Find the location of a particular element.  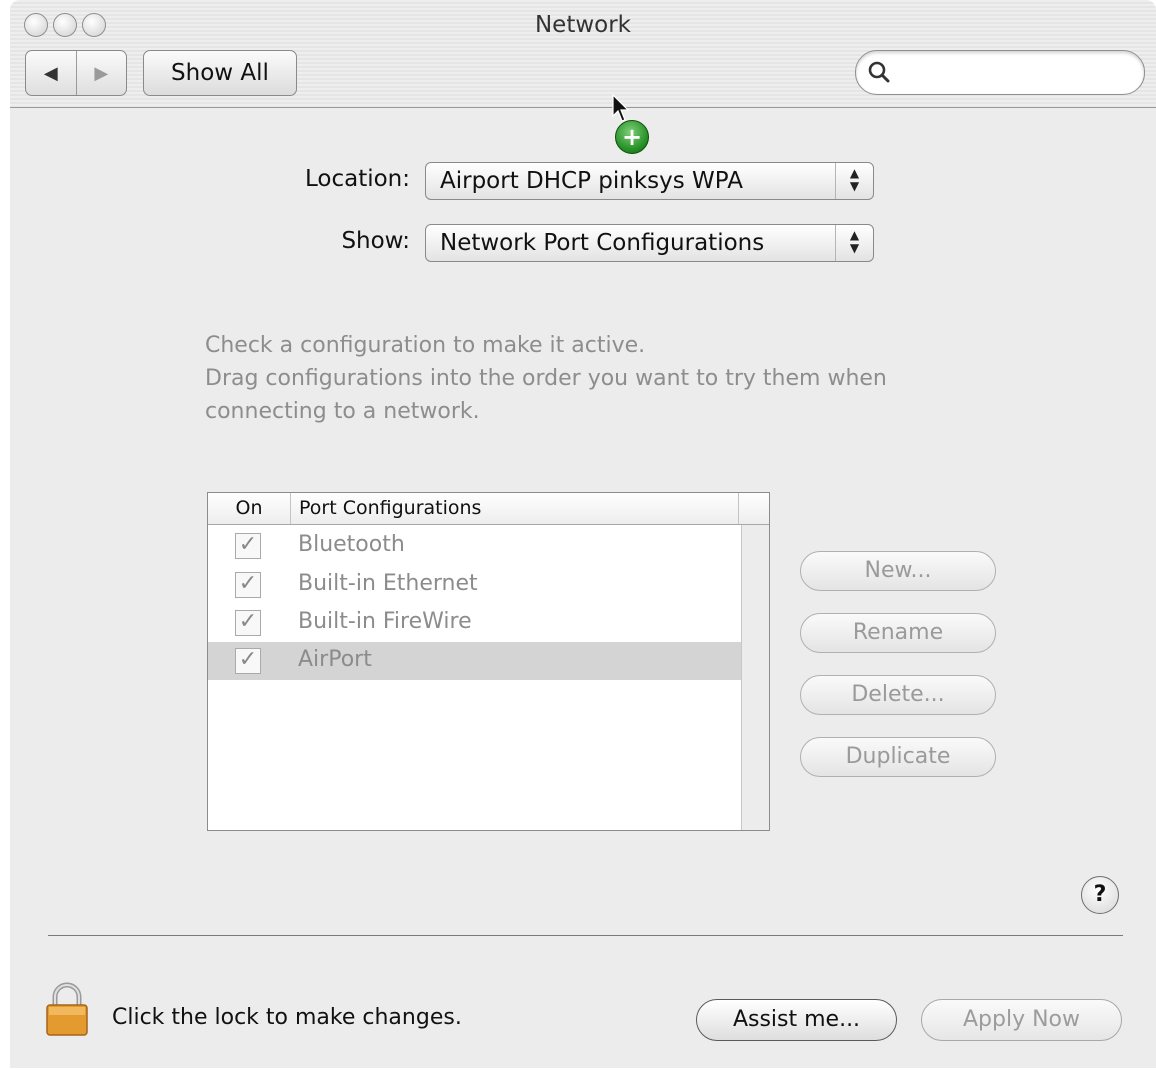

lock-icon is located at coordinates (67, 1009).